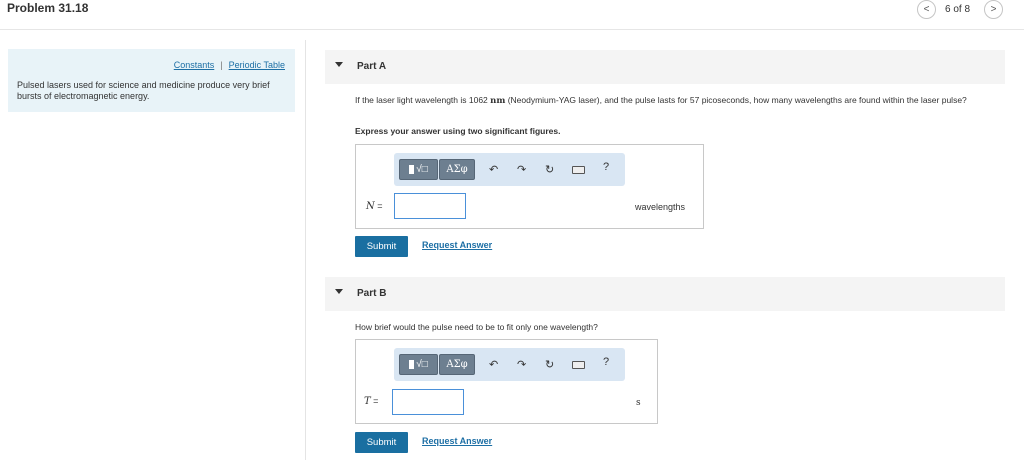  What do you see at coordinates (370, 206) in the screenshot?
I see `variable-n: N` at bounding box center [370, 206].